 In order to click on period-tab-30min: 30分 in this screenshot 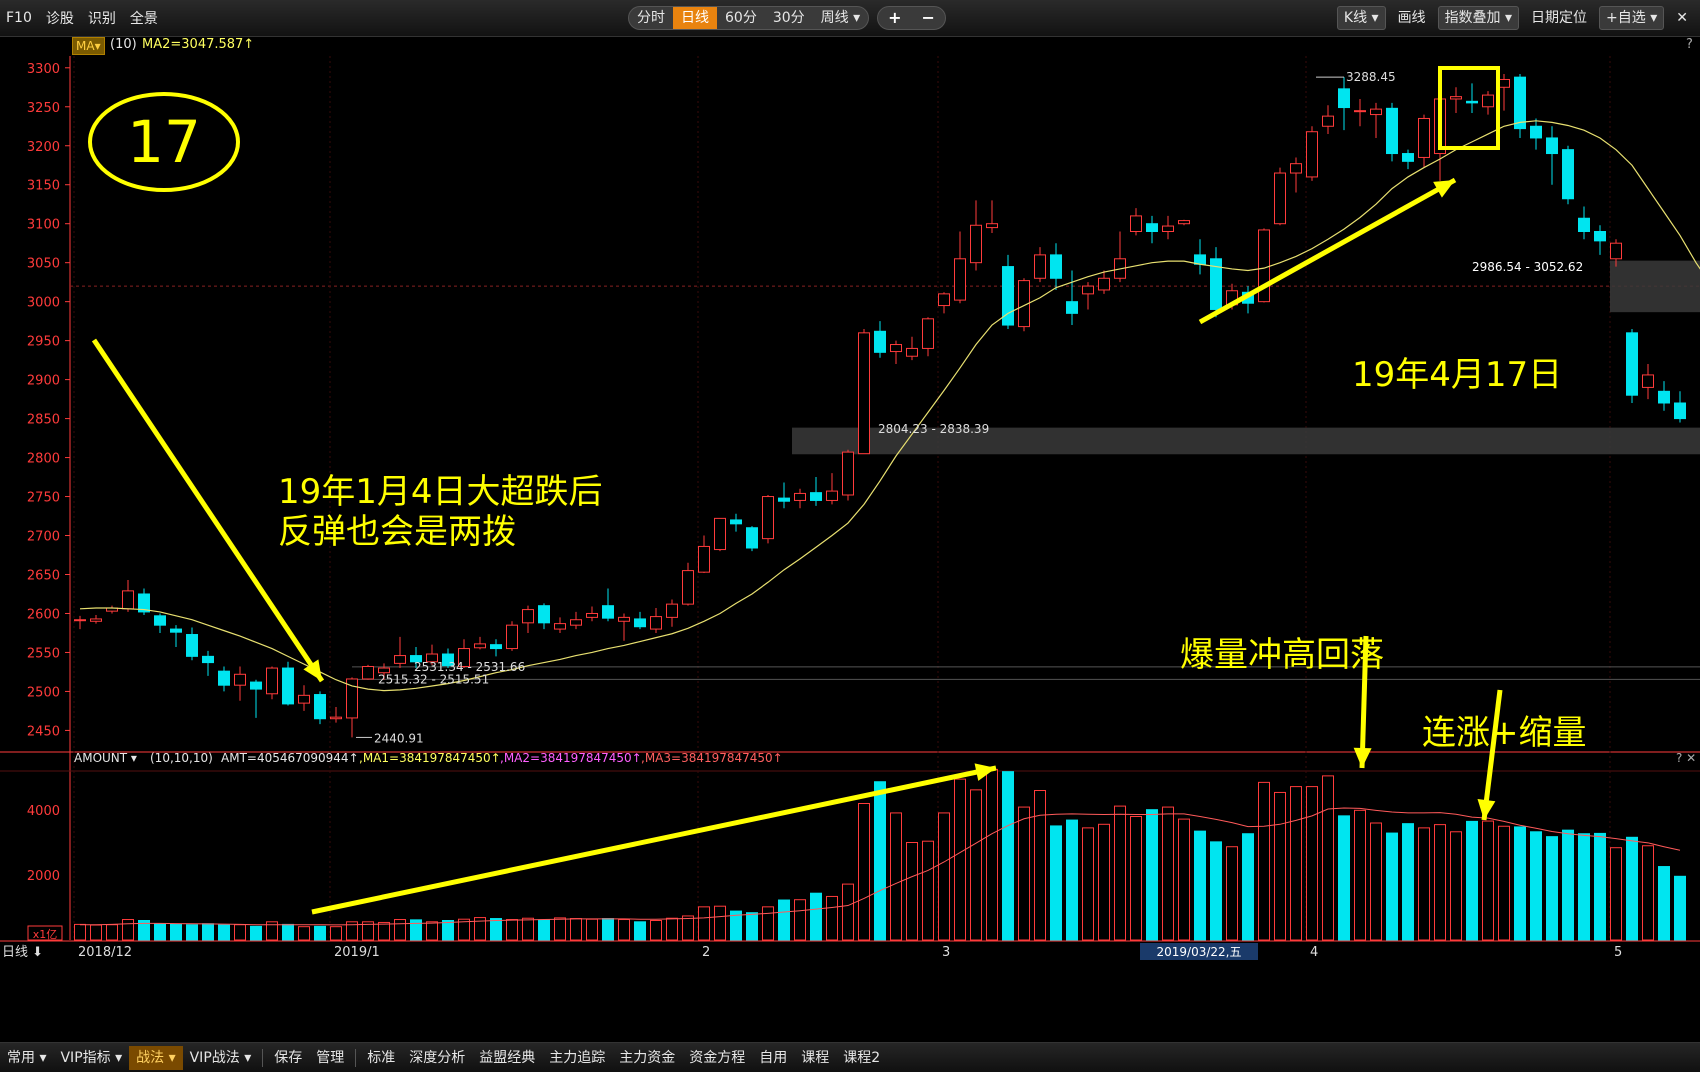, I will do `click(789, 18)`.